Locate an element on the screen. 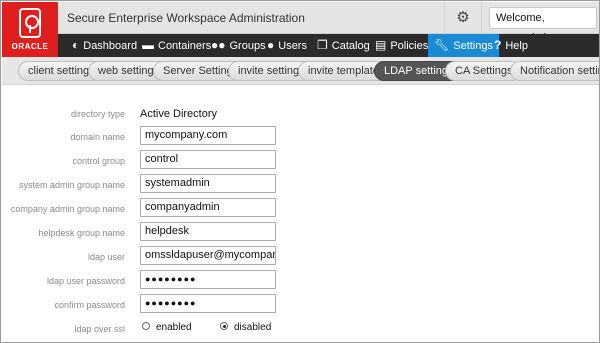 The height and width of the screenshot is (343, 600). nav-containers: ▬ Containers is located at coordinates (176, 45).